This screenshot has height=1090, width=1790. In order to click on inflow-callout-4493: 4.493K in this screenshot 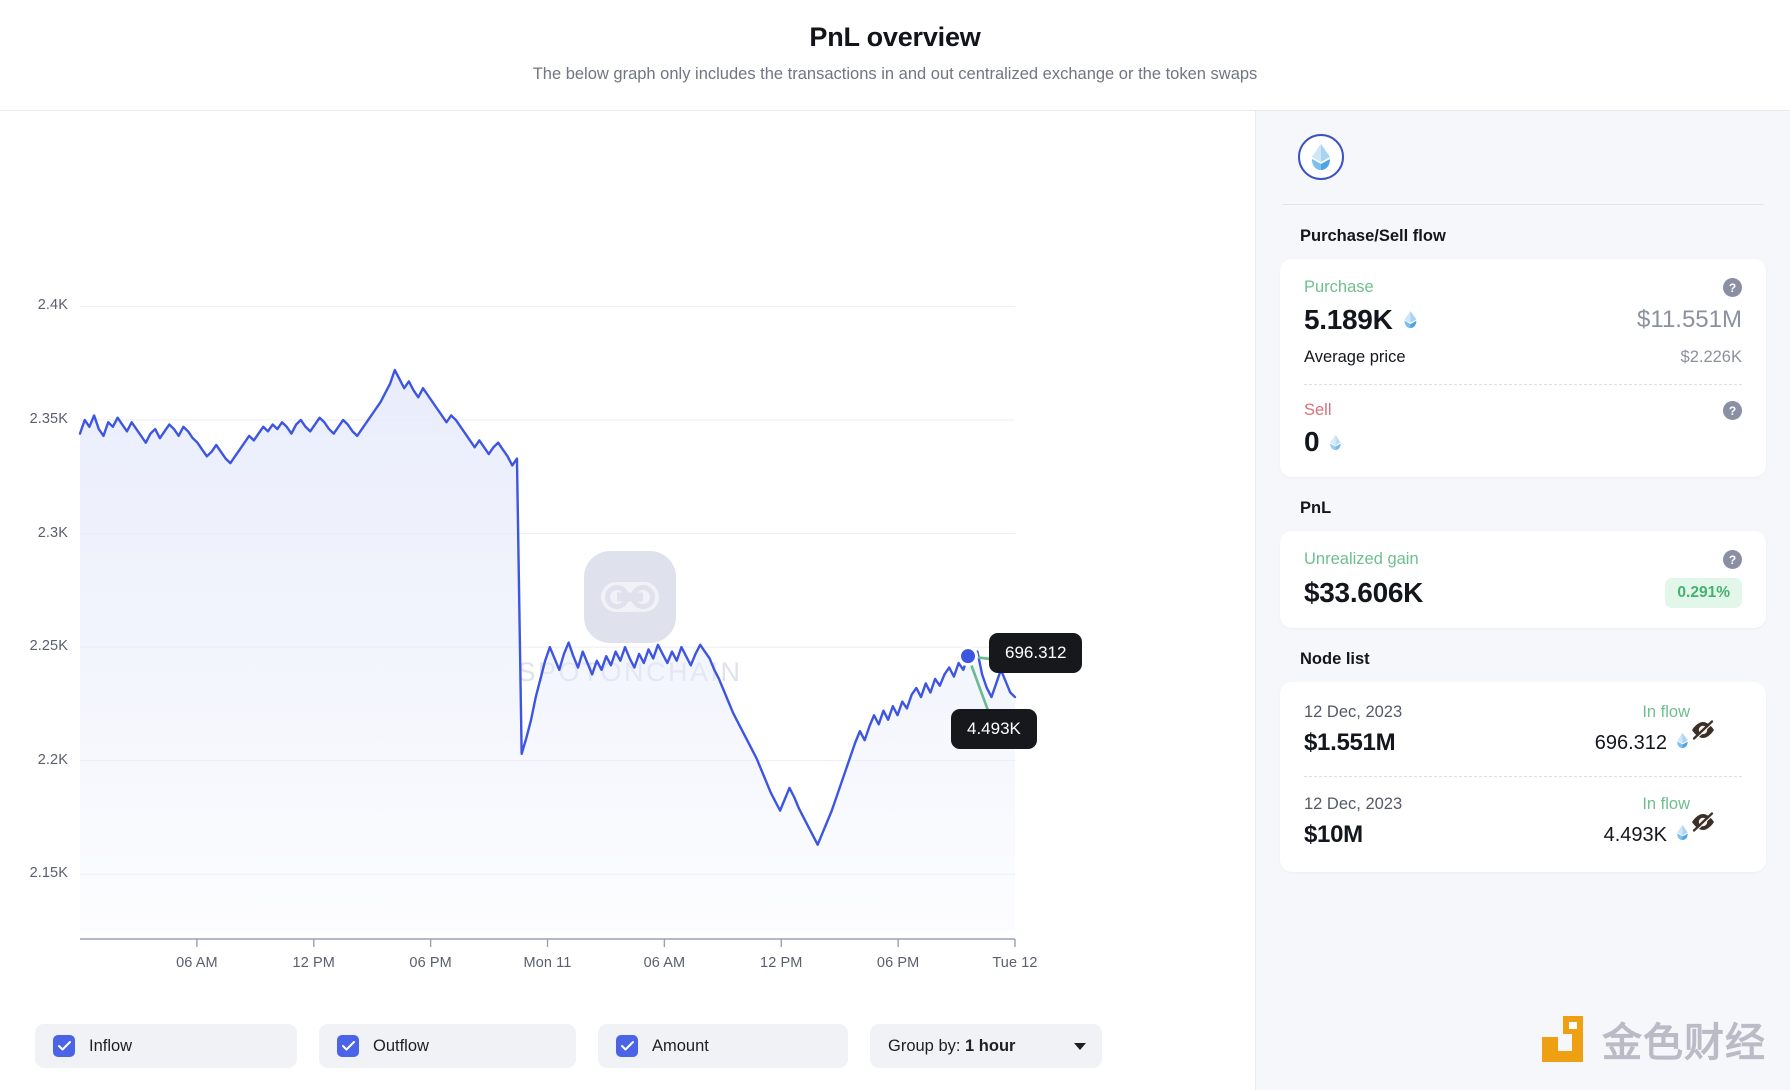, I will do `click(994, 729)`.